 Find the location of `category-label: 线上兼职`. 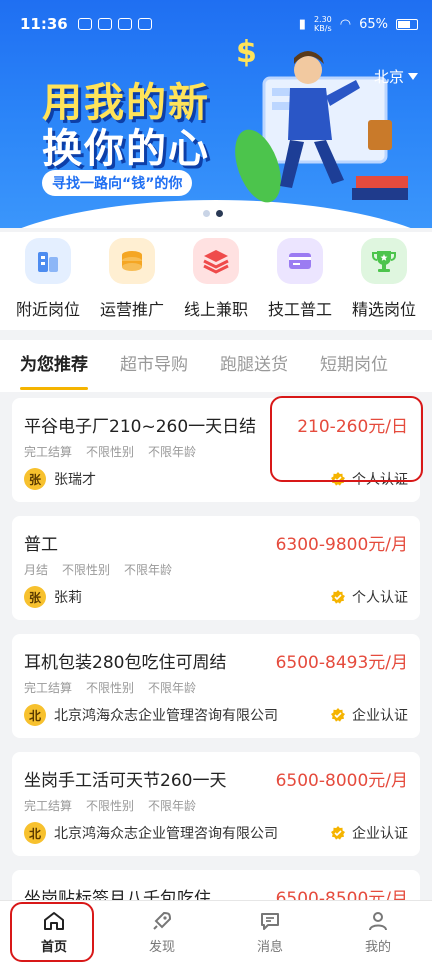

category-label: 线上兼职 is located at coordinates (215, 309).